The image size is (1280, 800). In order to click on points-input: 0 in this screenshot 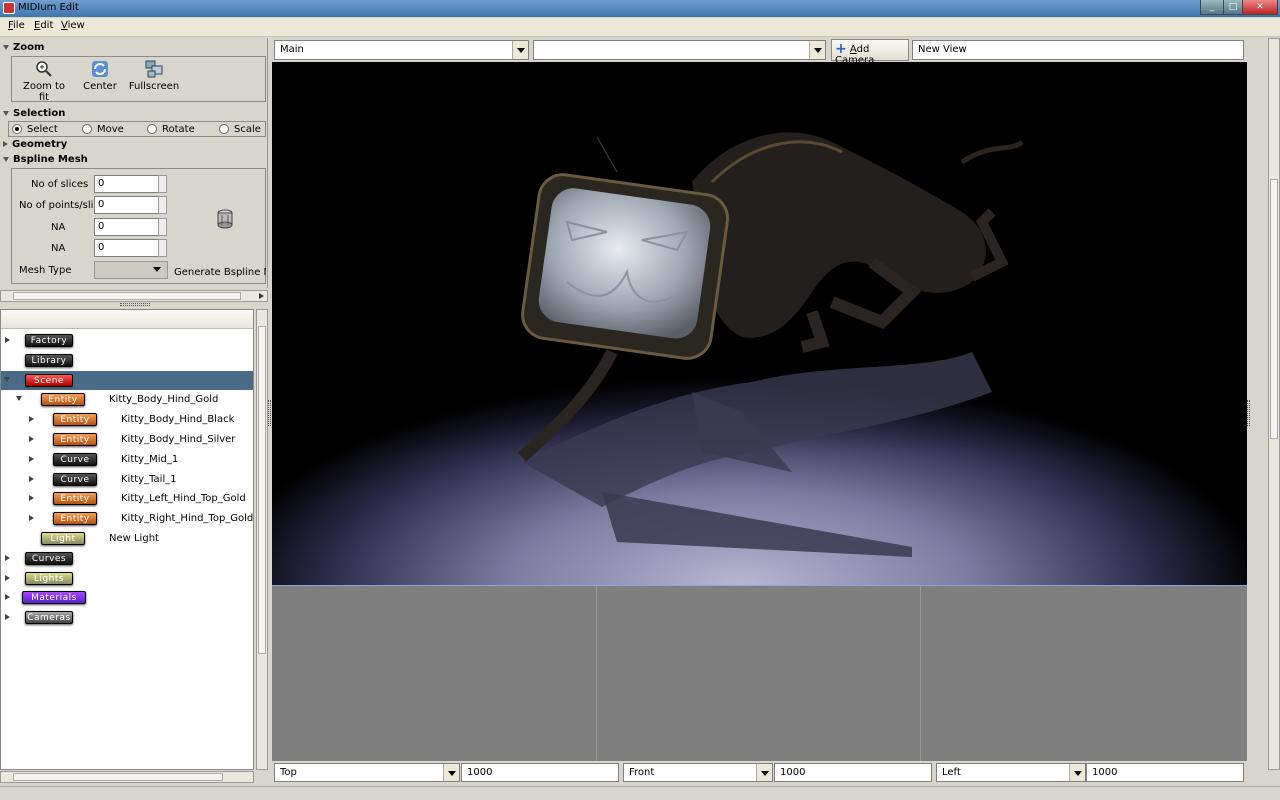, I will do `click(127, 205)`.